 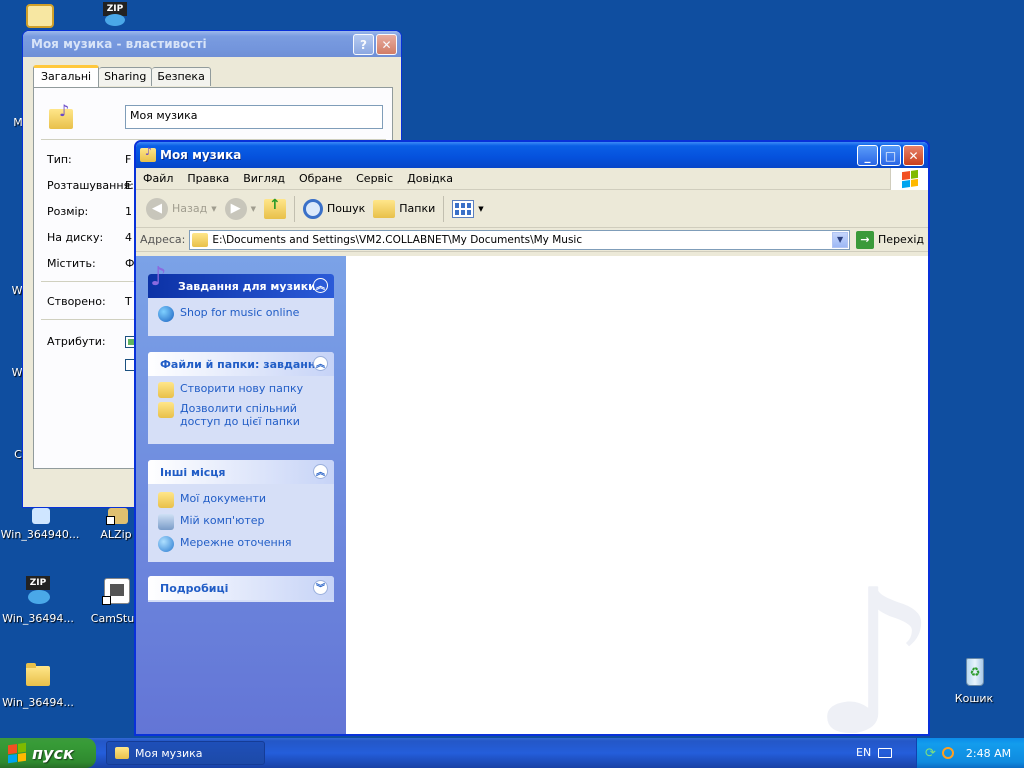 I want to click on folder-name-input: Моя музика, so click(x=254, y=117).